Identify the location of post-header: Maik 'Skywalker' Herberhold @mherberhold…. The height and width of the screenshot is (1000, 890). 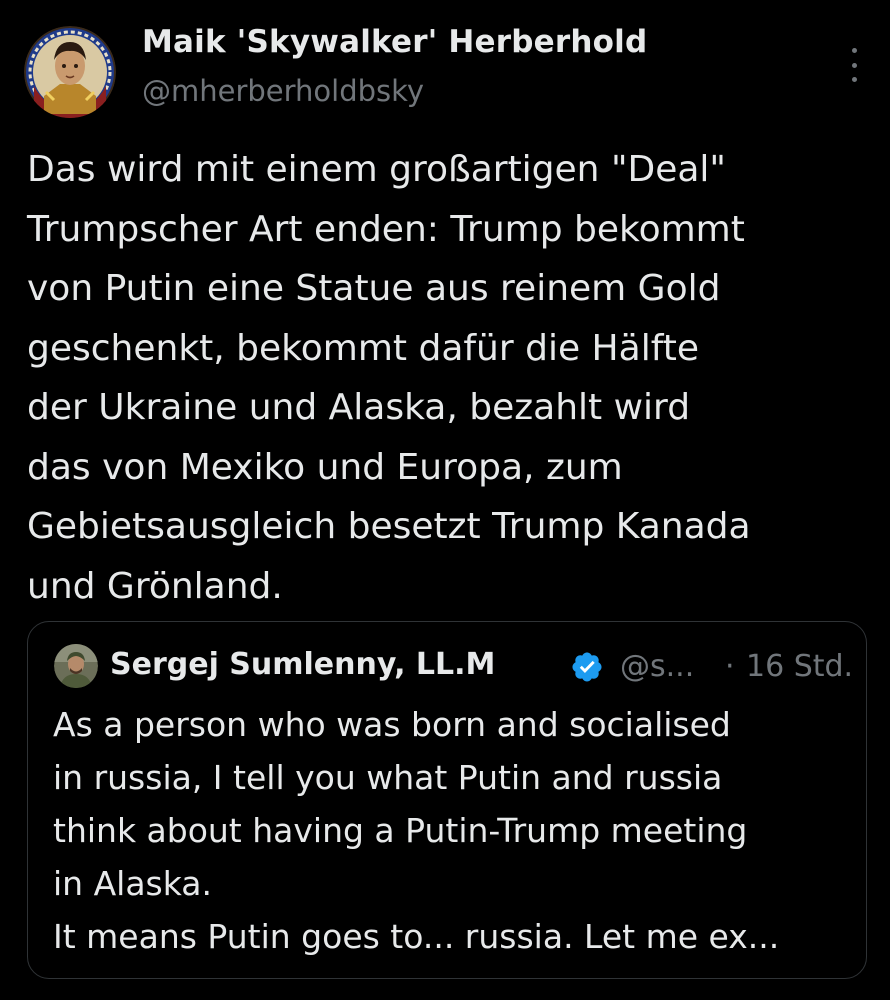
(445, 71).